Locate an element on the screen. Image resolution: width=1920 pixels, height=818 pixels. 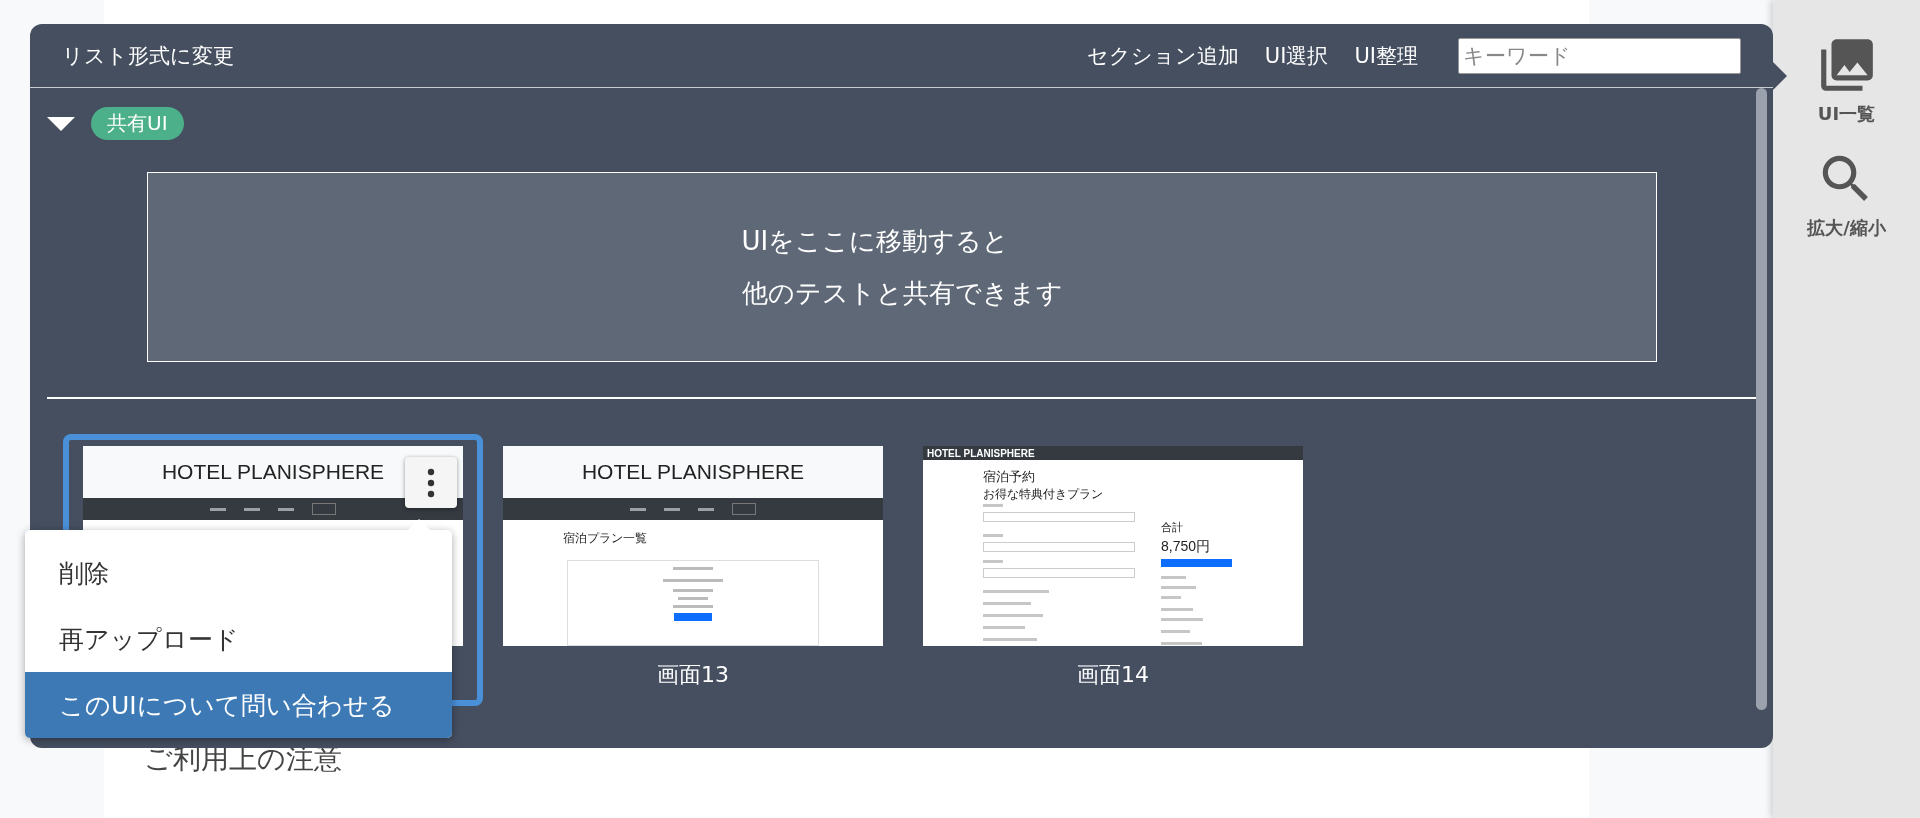
more-options-button is located at coordinates (431, 482).